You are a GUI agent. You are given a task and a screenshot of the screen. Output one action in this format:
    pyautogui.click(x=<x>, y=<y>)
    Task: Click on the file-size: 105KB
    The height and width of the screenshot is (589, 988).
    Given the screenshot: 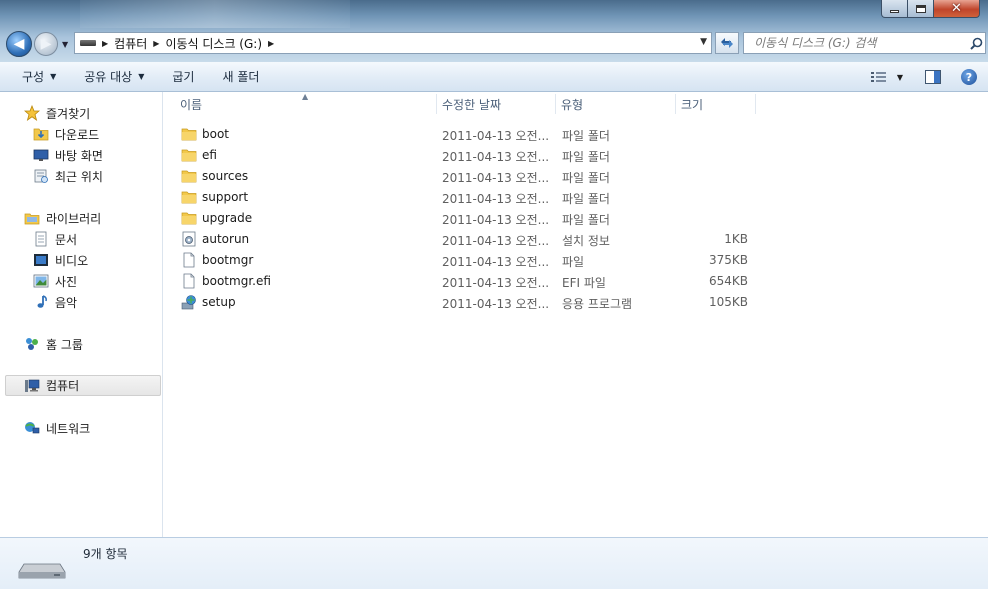 What is the action you would take?
    pyautogui.click(x=728, y=302)
    